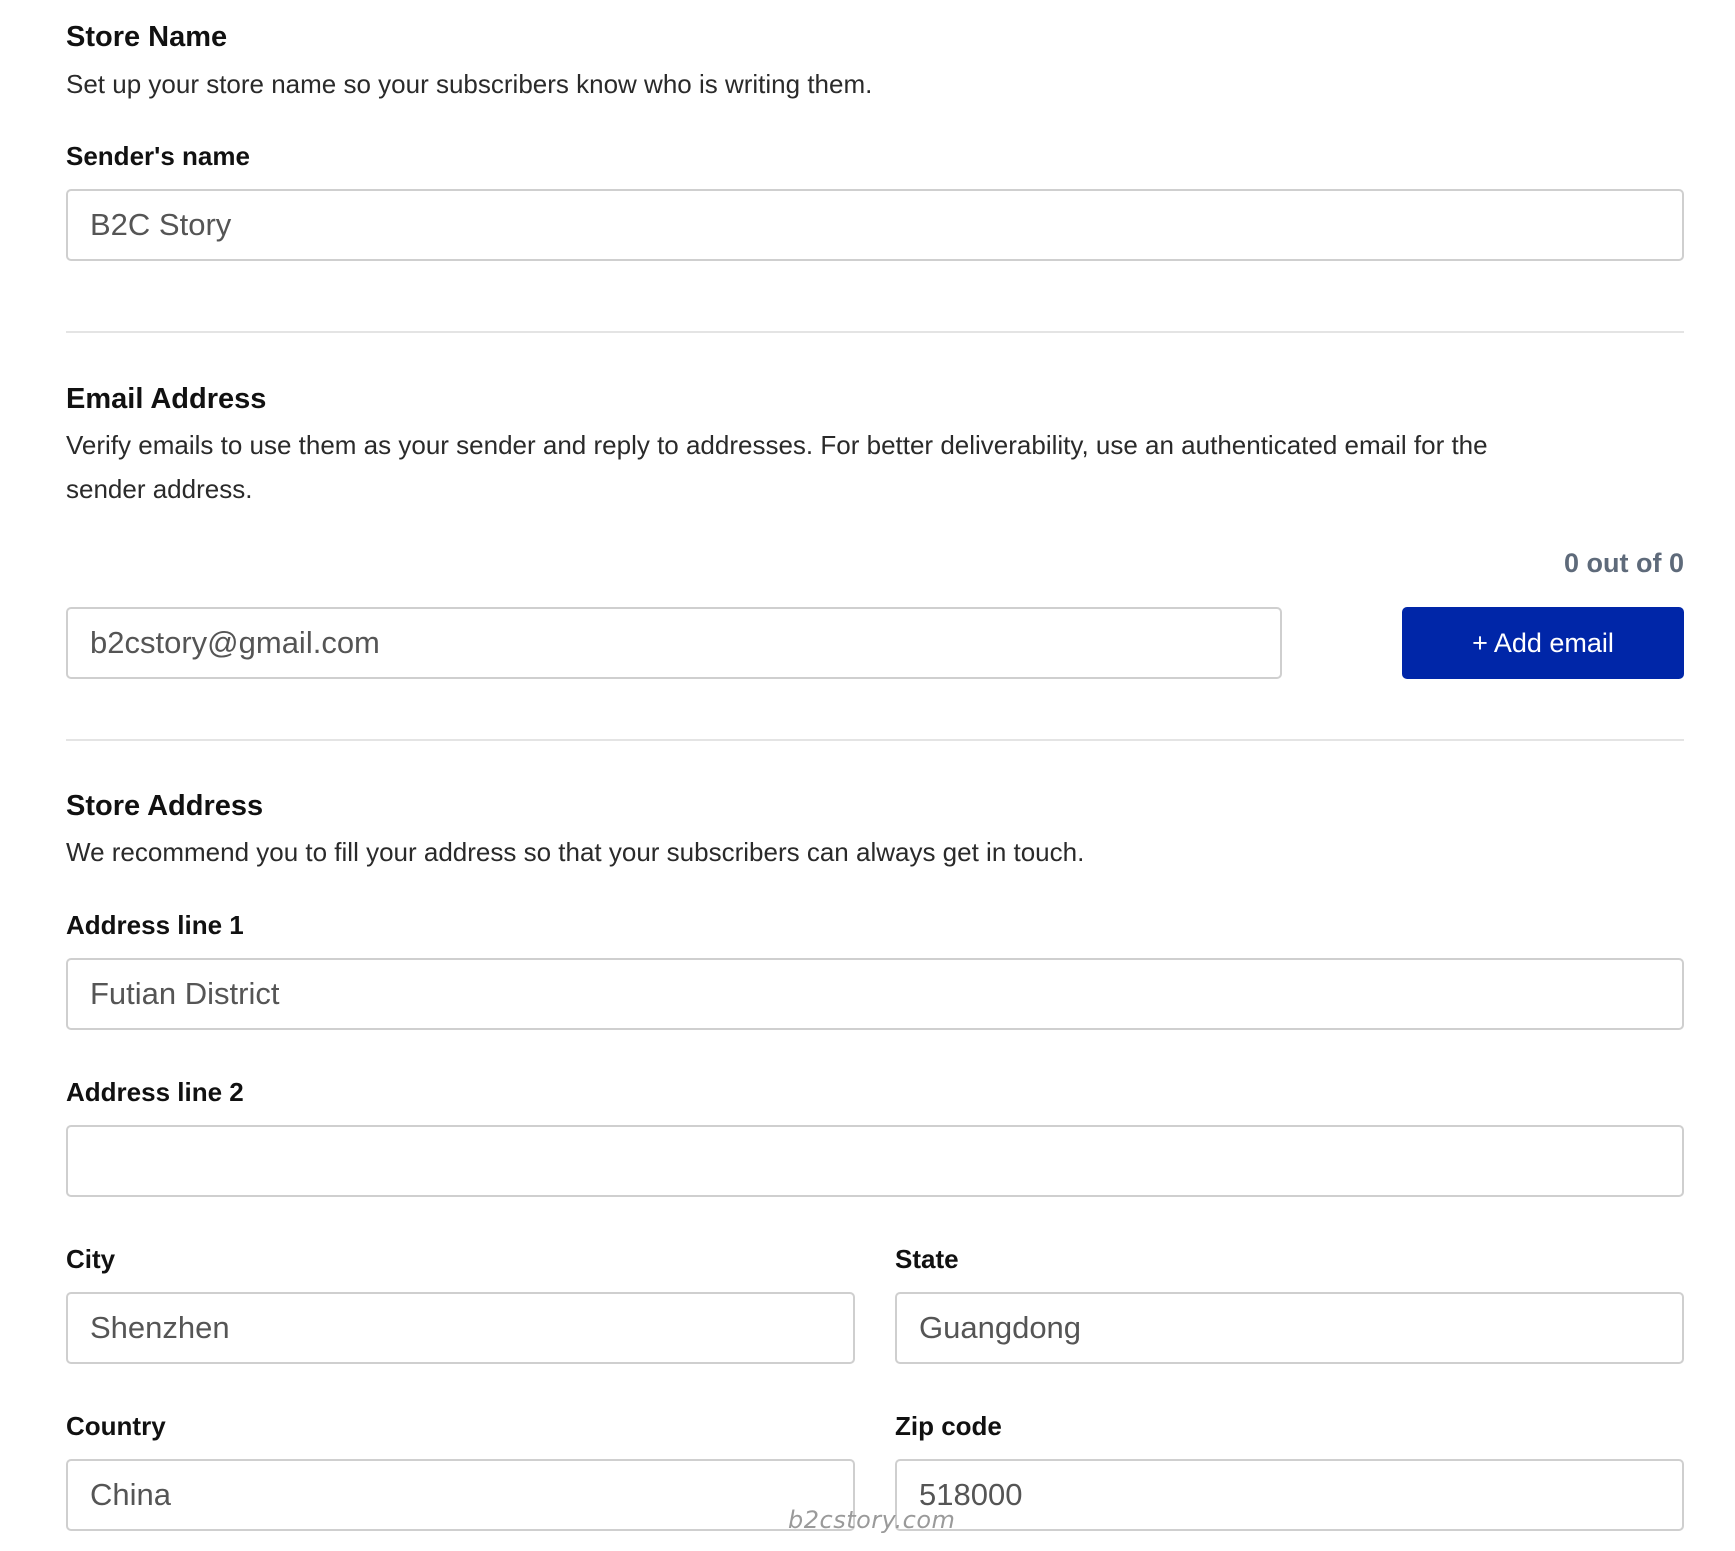 The height and width of the screenshot is (1551, 1735). I want to click on state-label: State, so click(927, 1259).